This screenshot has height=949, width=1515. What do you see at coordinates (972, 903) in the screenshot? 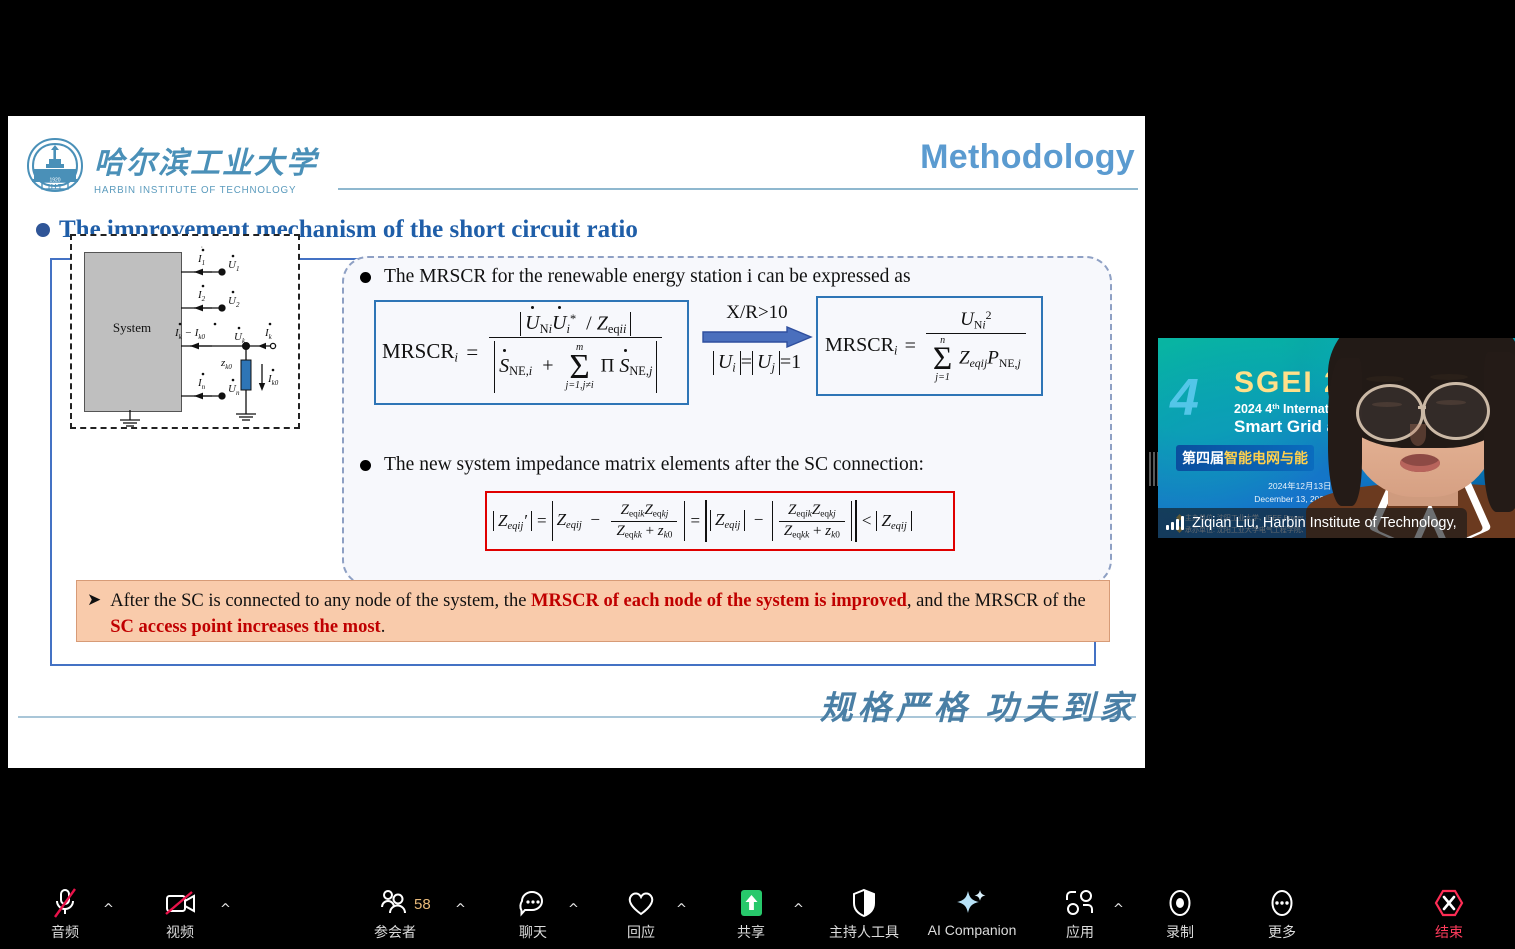
I see `sparkle-icon` at bounding box center [972, 903].